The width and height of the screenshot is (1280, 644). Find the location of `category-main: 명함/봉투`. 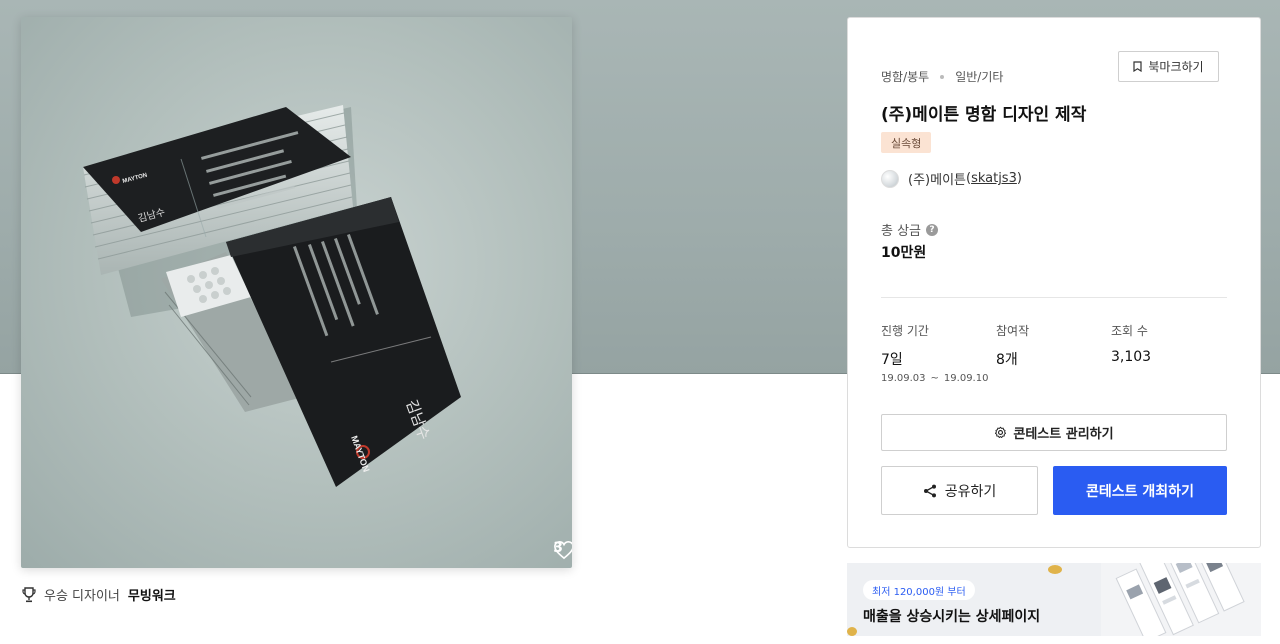

category-main: 명함/봉투 is located at coordinates (905, 76).